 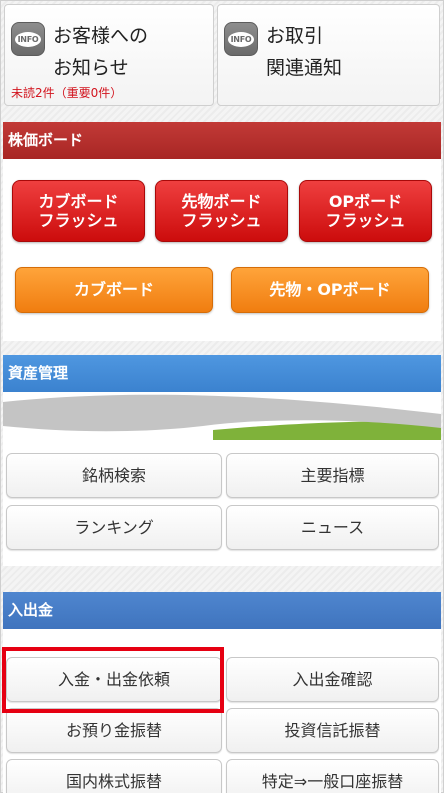 I want to click on trade-notice-button: INFO お取引 関連通知, so click(x=328, y=55).